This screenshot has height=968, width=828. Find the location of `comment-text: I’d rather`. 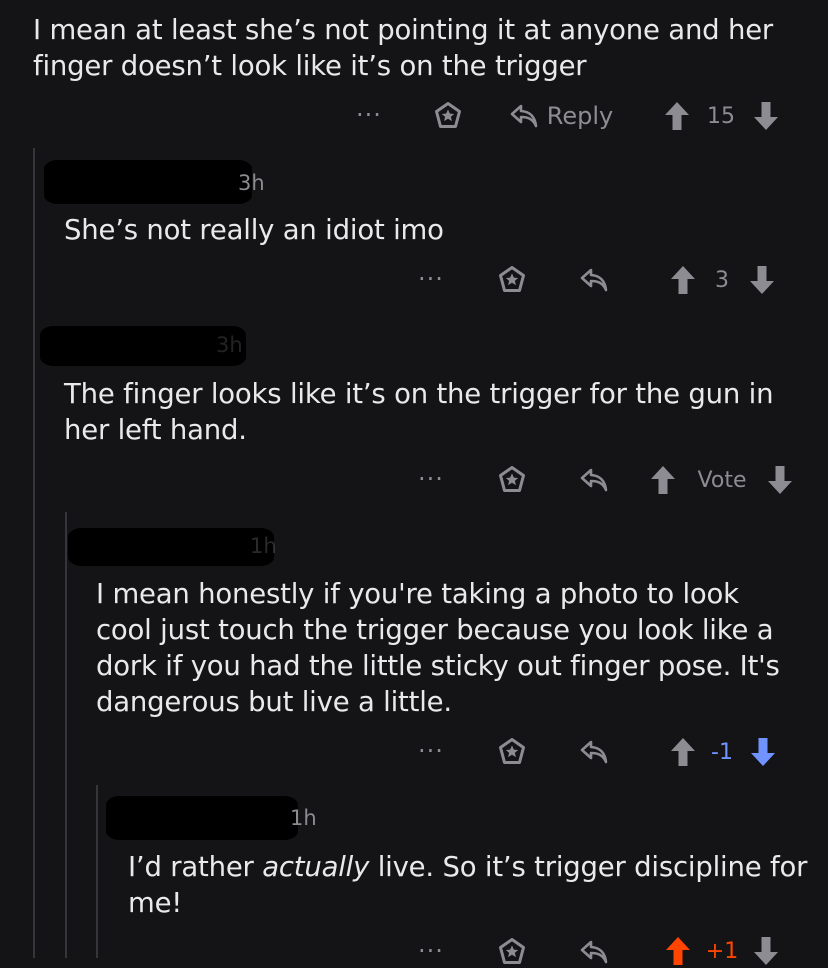

comment-text: I’d rather is located at coordinates (195, 867).